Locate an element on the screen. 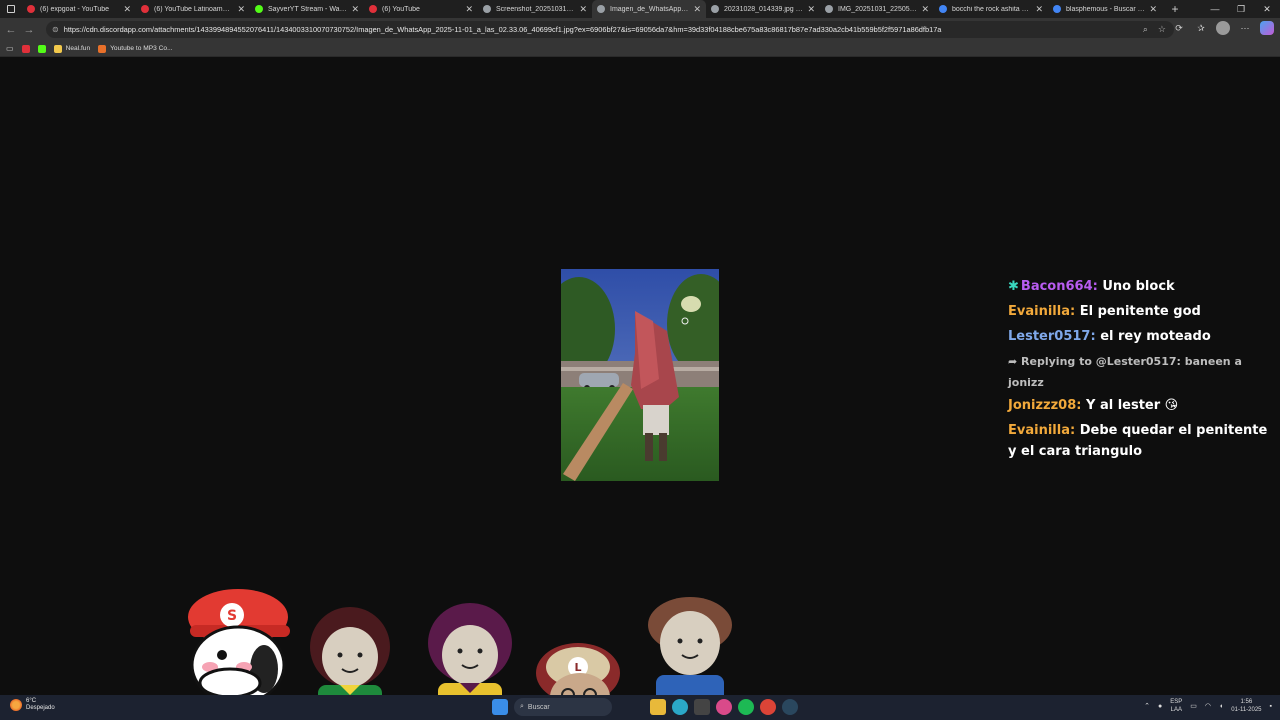 This screenshot has height=720, width=1280. apps-icon: ▭ is located at coordinates (10, 48).